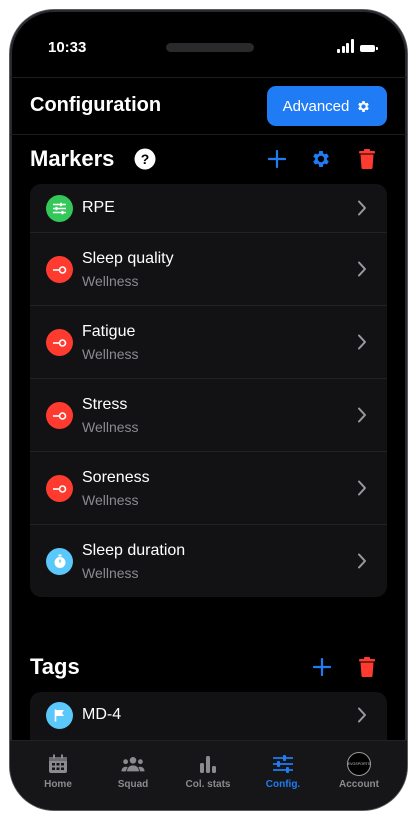 The width and height of the screenshot is (417, 820). Describe the element at coordinates (283, 784) in the screenshot. I see `tab-label: Config.` at that location.